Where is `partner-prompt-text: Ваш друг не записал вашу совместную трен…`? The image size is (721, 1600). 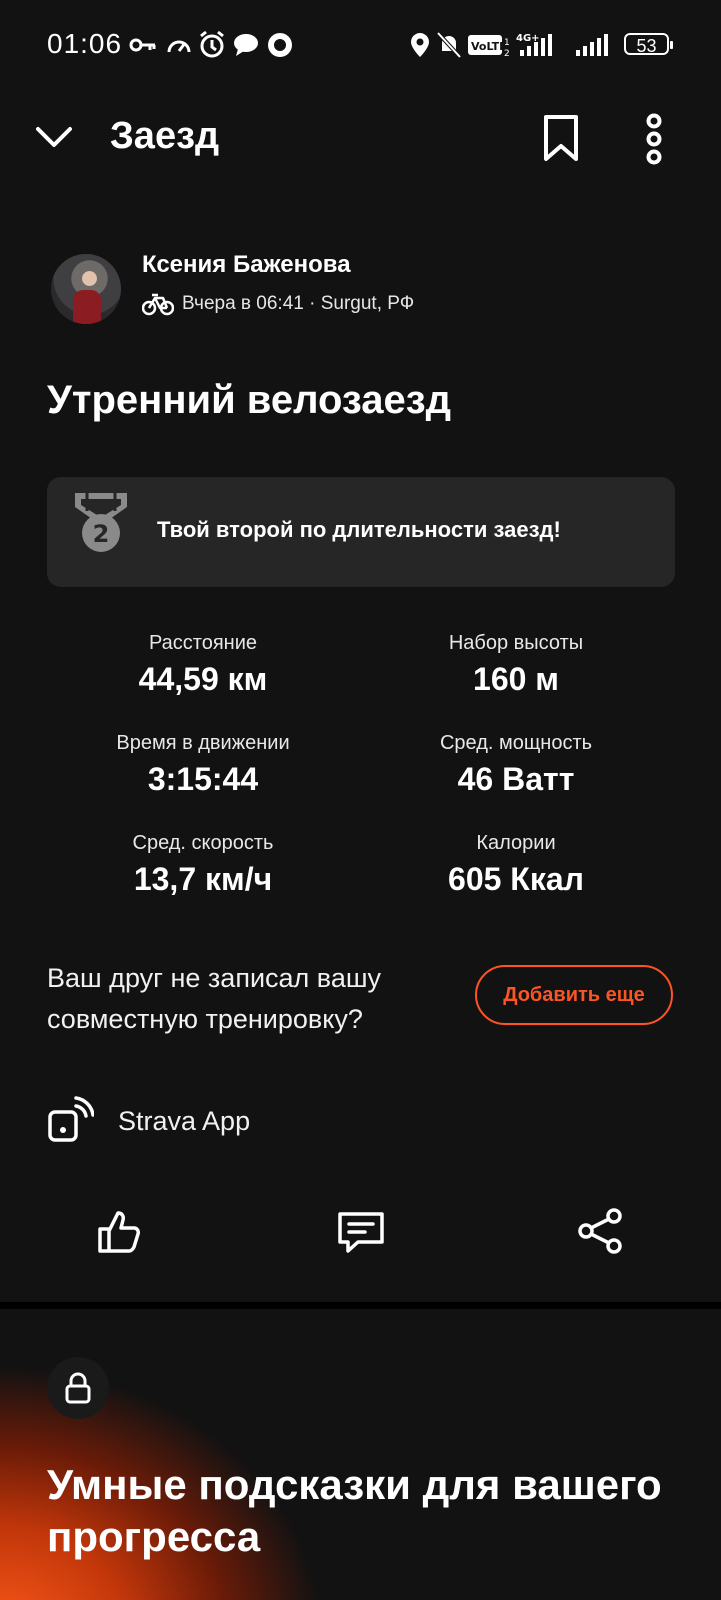 partner-prompt-text: Ваш друг не записал вашу совместную трен… is located at coordinates (214, 998).